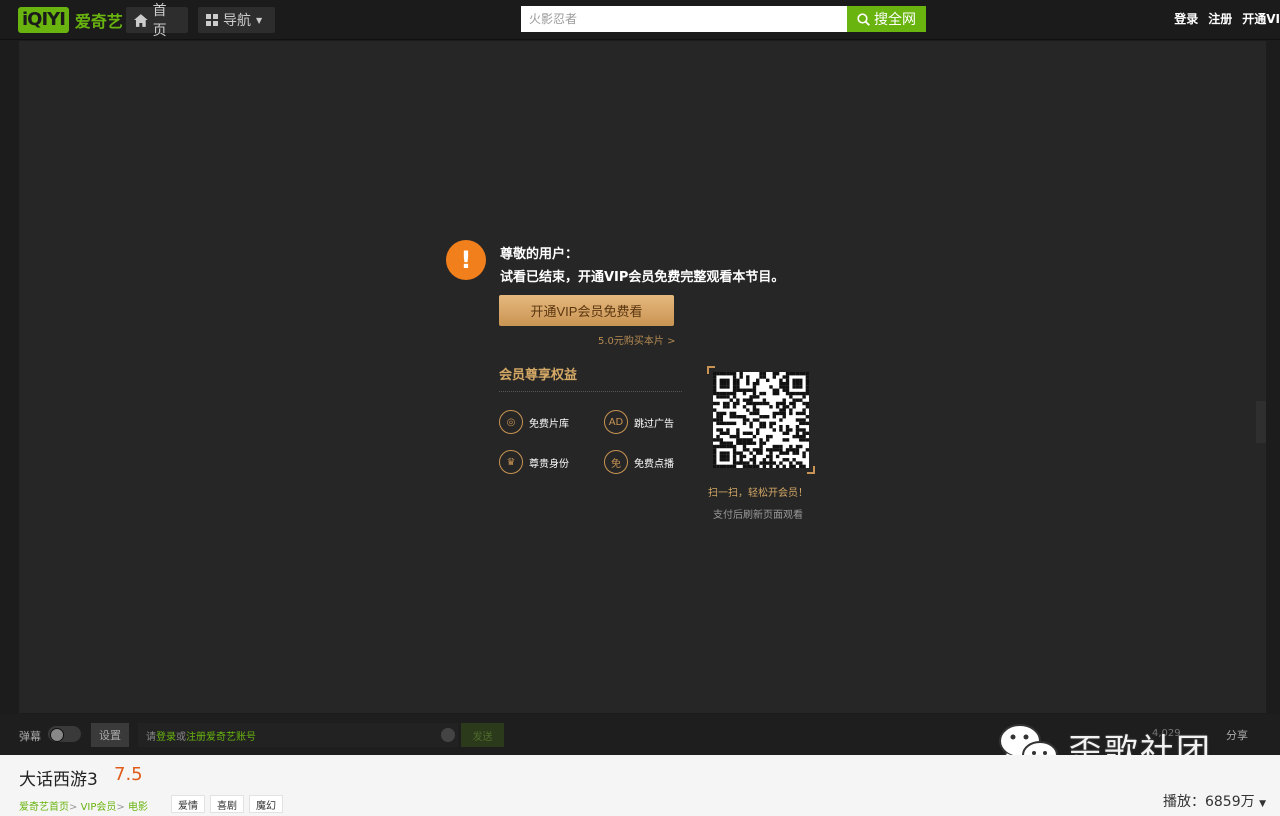  What do you see at coordinates (1261, 422) in the screenshot?
I see `side-panel-handle` at bounding box center [1261, 422].